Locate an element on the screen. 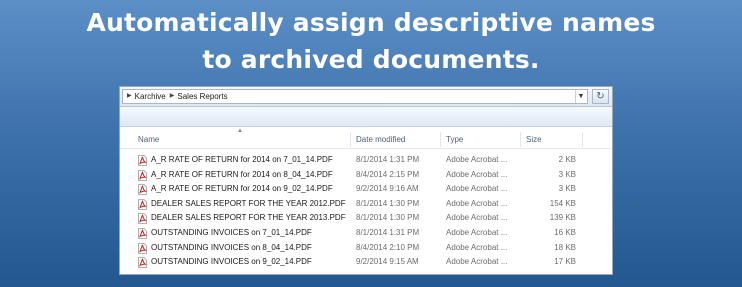 This screenshot has height=287, width=742. file-size: 17 KB is located at coordinates (565, 262).